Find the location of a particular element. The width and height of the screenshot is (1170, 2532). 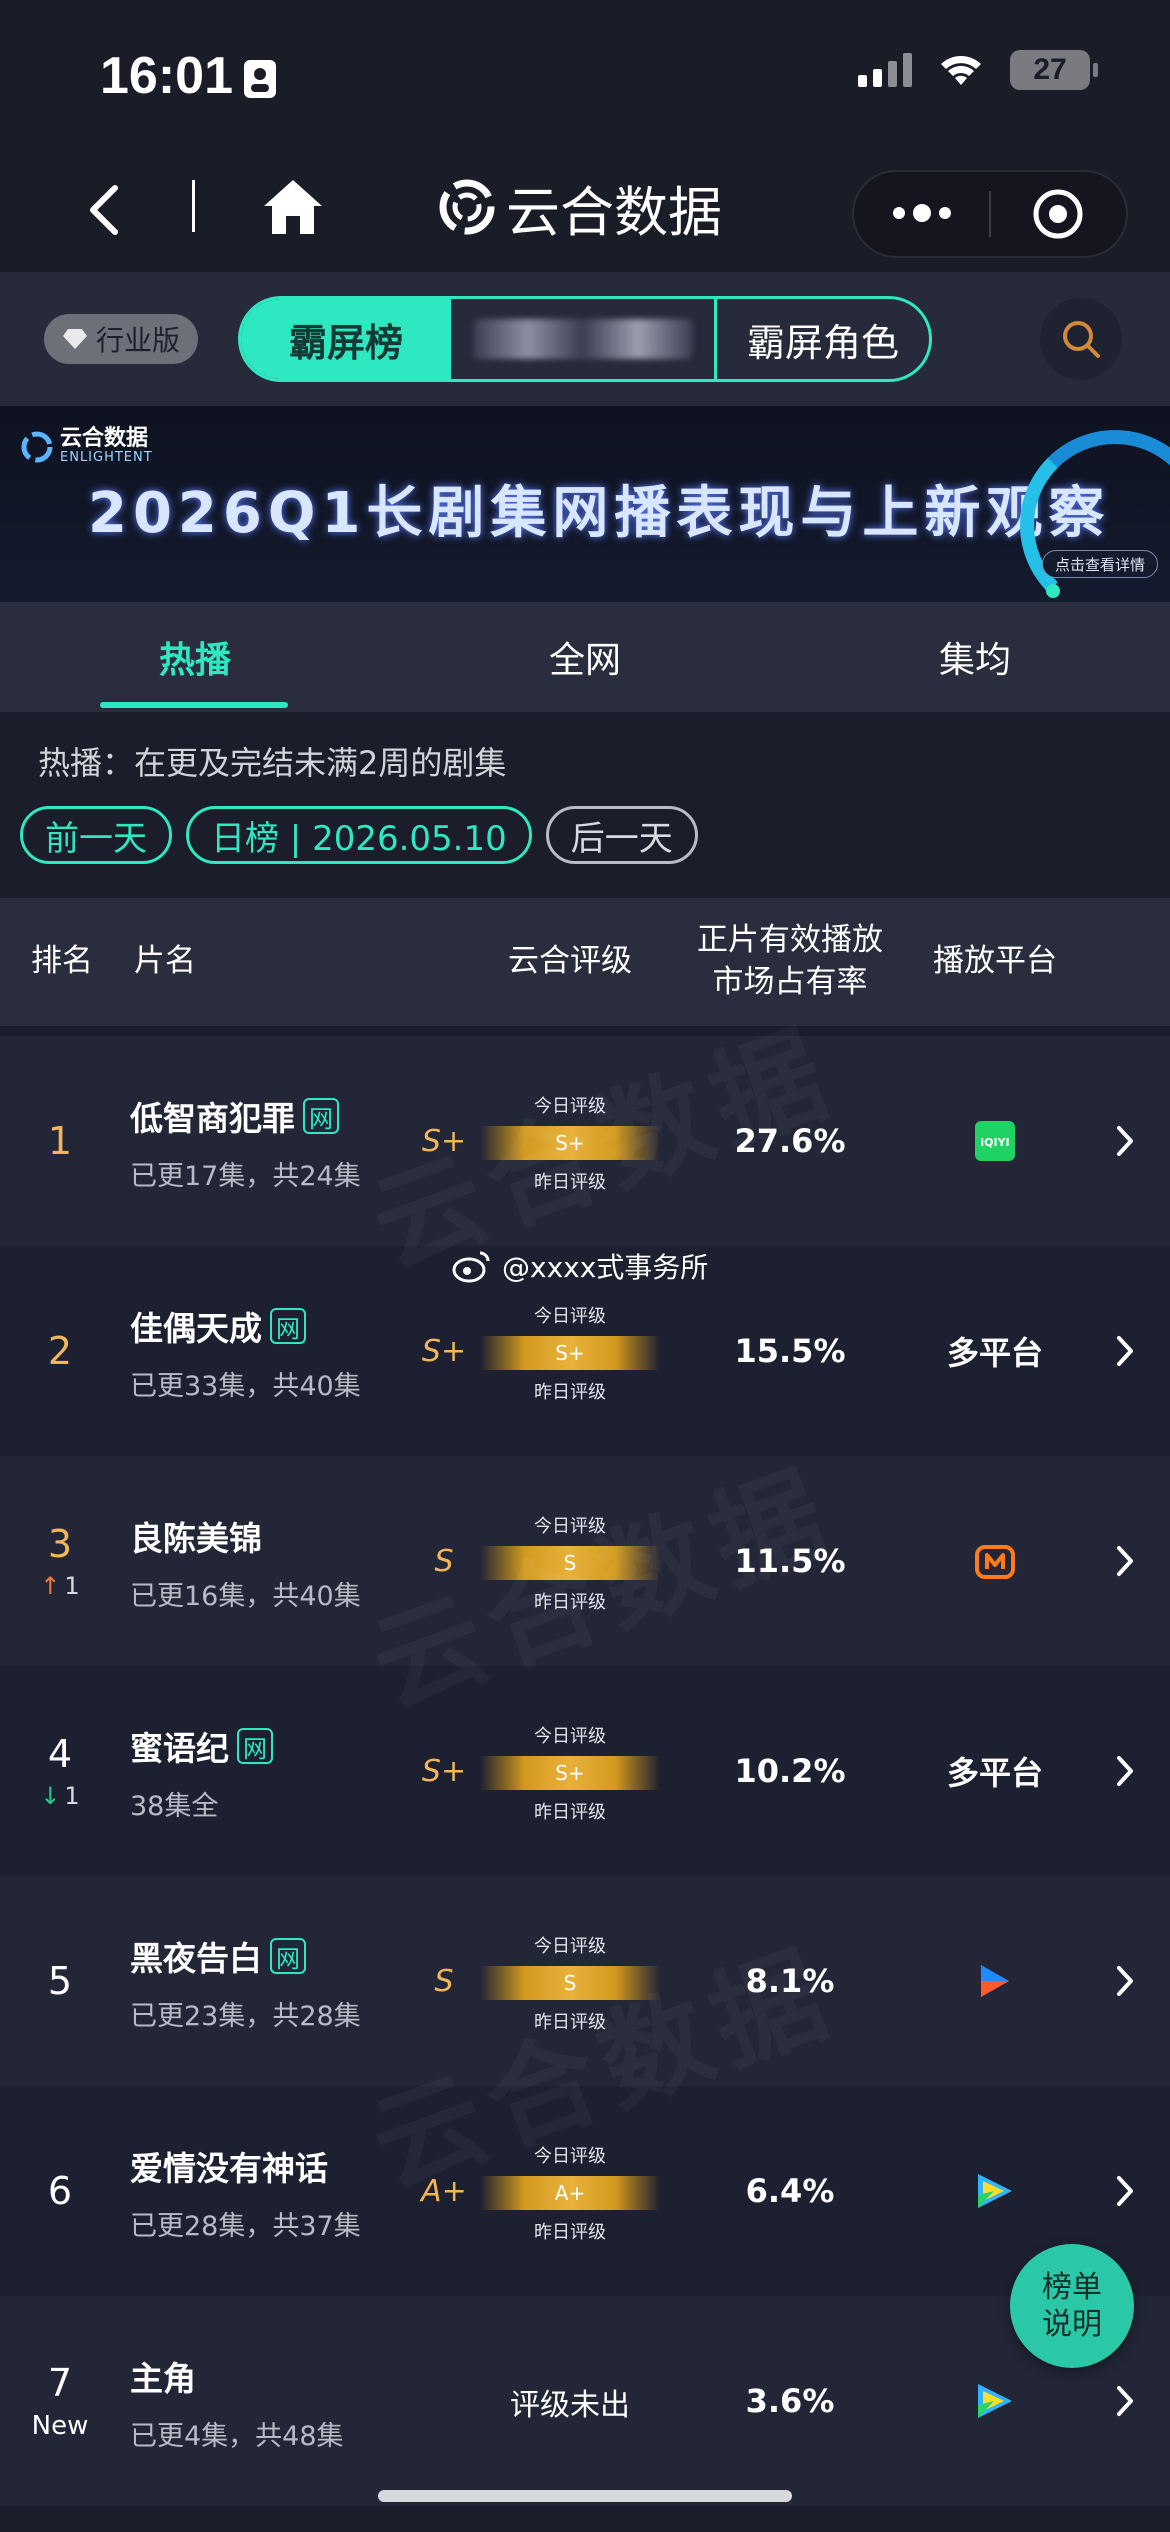

prev-day-button: 前一天 is located at coordinates (96, 835).